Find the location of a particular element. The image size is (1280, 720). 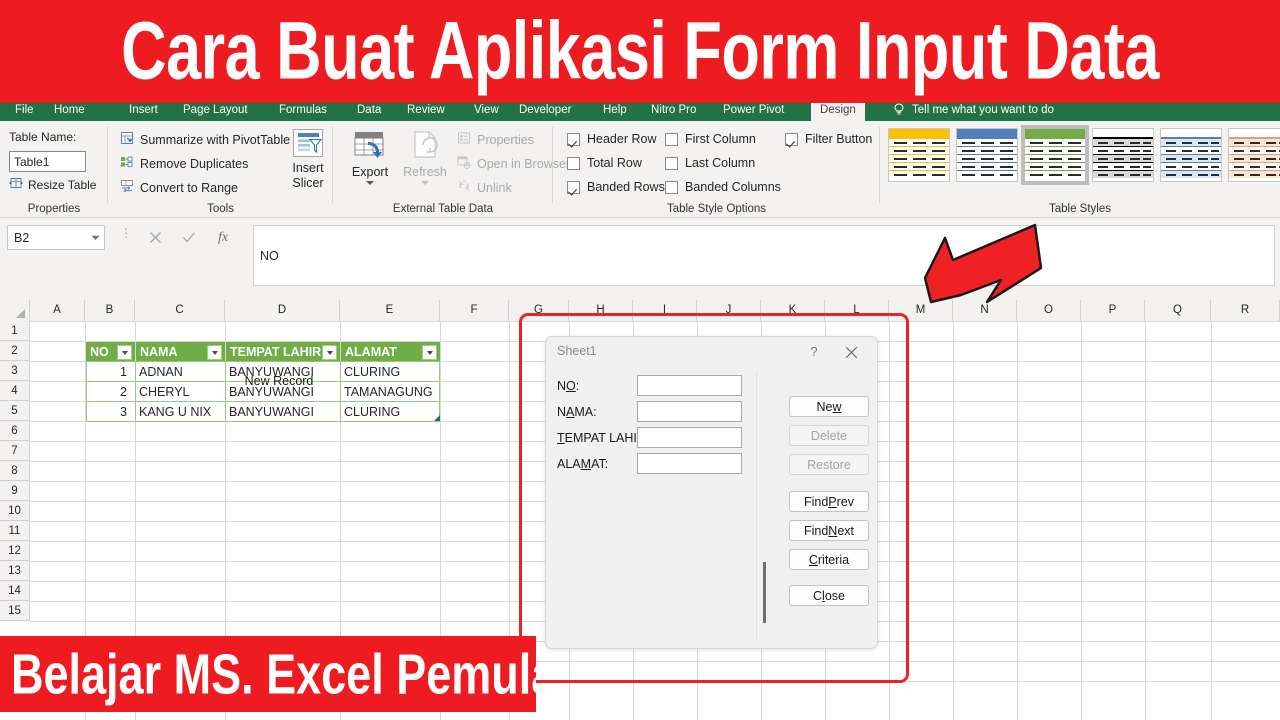

criteria-button: Criteria is located at coordinates (829, 559).